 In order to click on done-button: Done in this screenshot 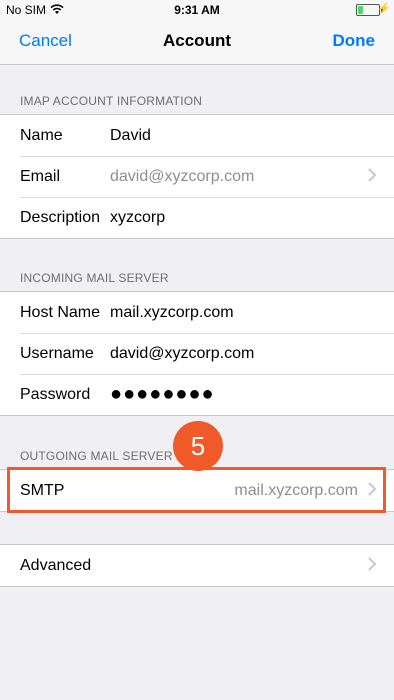, I will do `click(354, 41)`.